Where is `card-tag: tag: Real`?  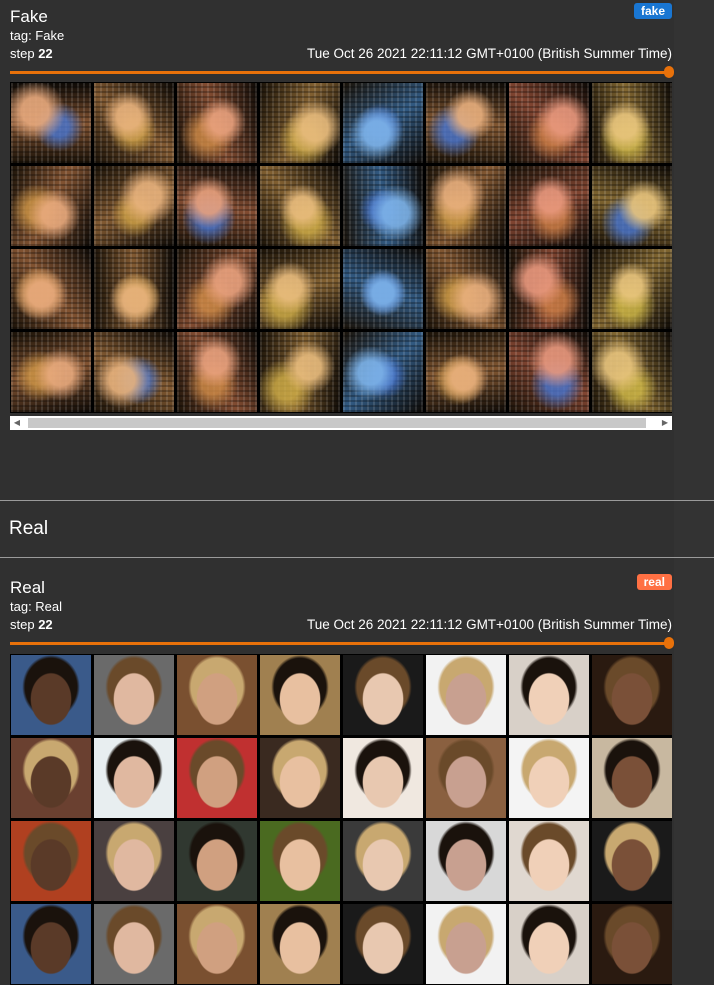
card-tag: tag: Real is located at coordinates (36, 606).